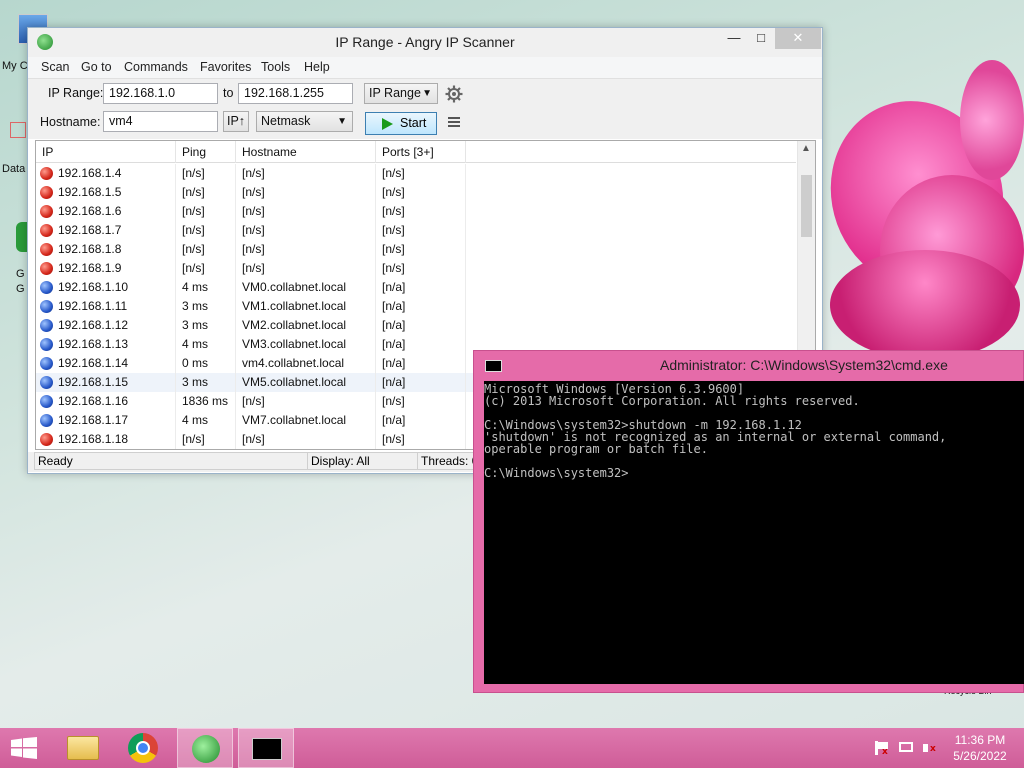 The image size is (1024, 768). What do you see at coordinates (93, 420) in the screenshot?
I see `cell-text: 192.168.1.17` at bounding box center [93, 420].